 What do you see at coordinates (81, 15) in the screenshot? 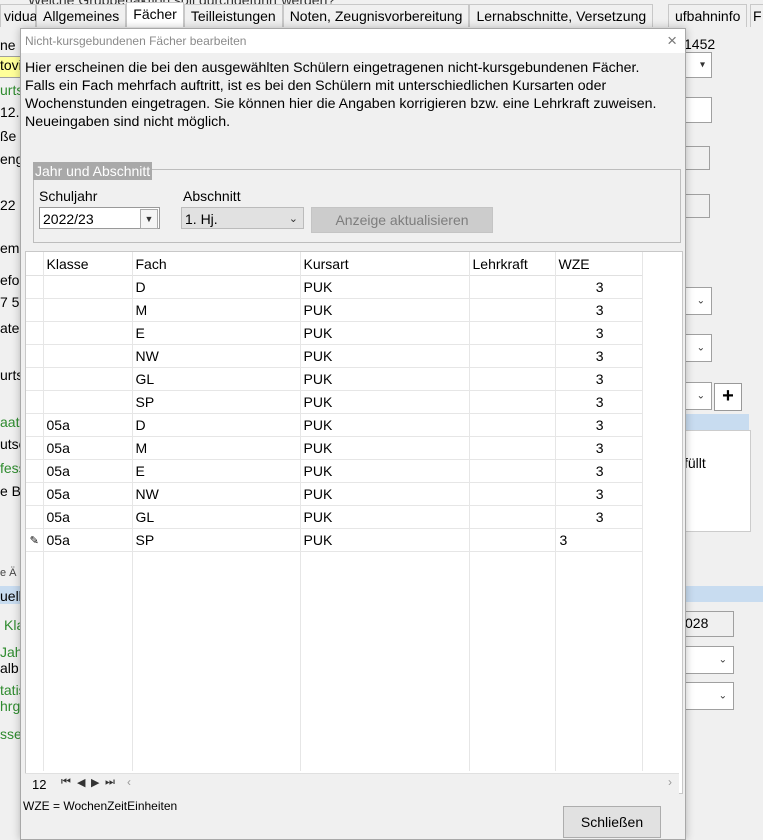
I see `tab-allgemeines: Allgemeines` at bounding box center [81, 15].